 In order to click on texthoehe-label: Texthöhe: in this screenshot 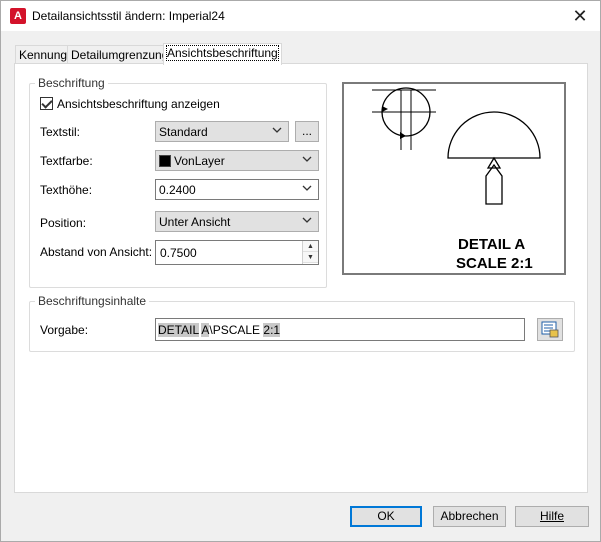, I will do `click(66, 190)`.